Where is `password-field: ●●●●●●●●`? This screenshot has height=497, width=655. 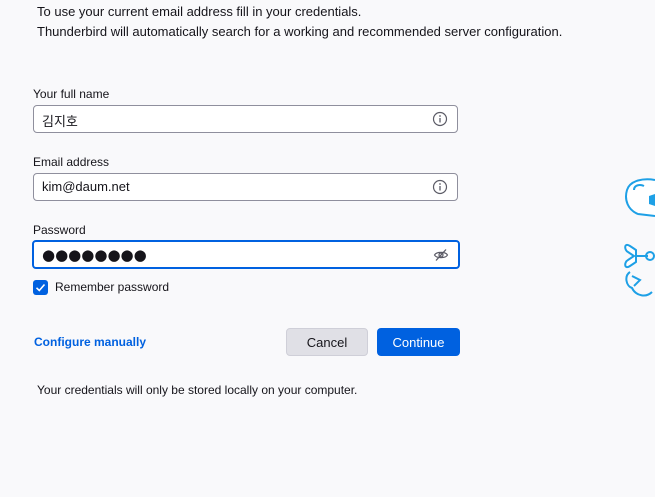
password-field: ●●●●●●●● is located at coordinates (246, 254).